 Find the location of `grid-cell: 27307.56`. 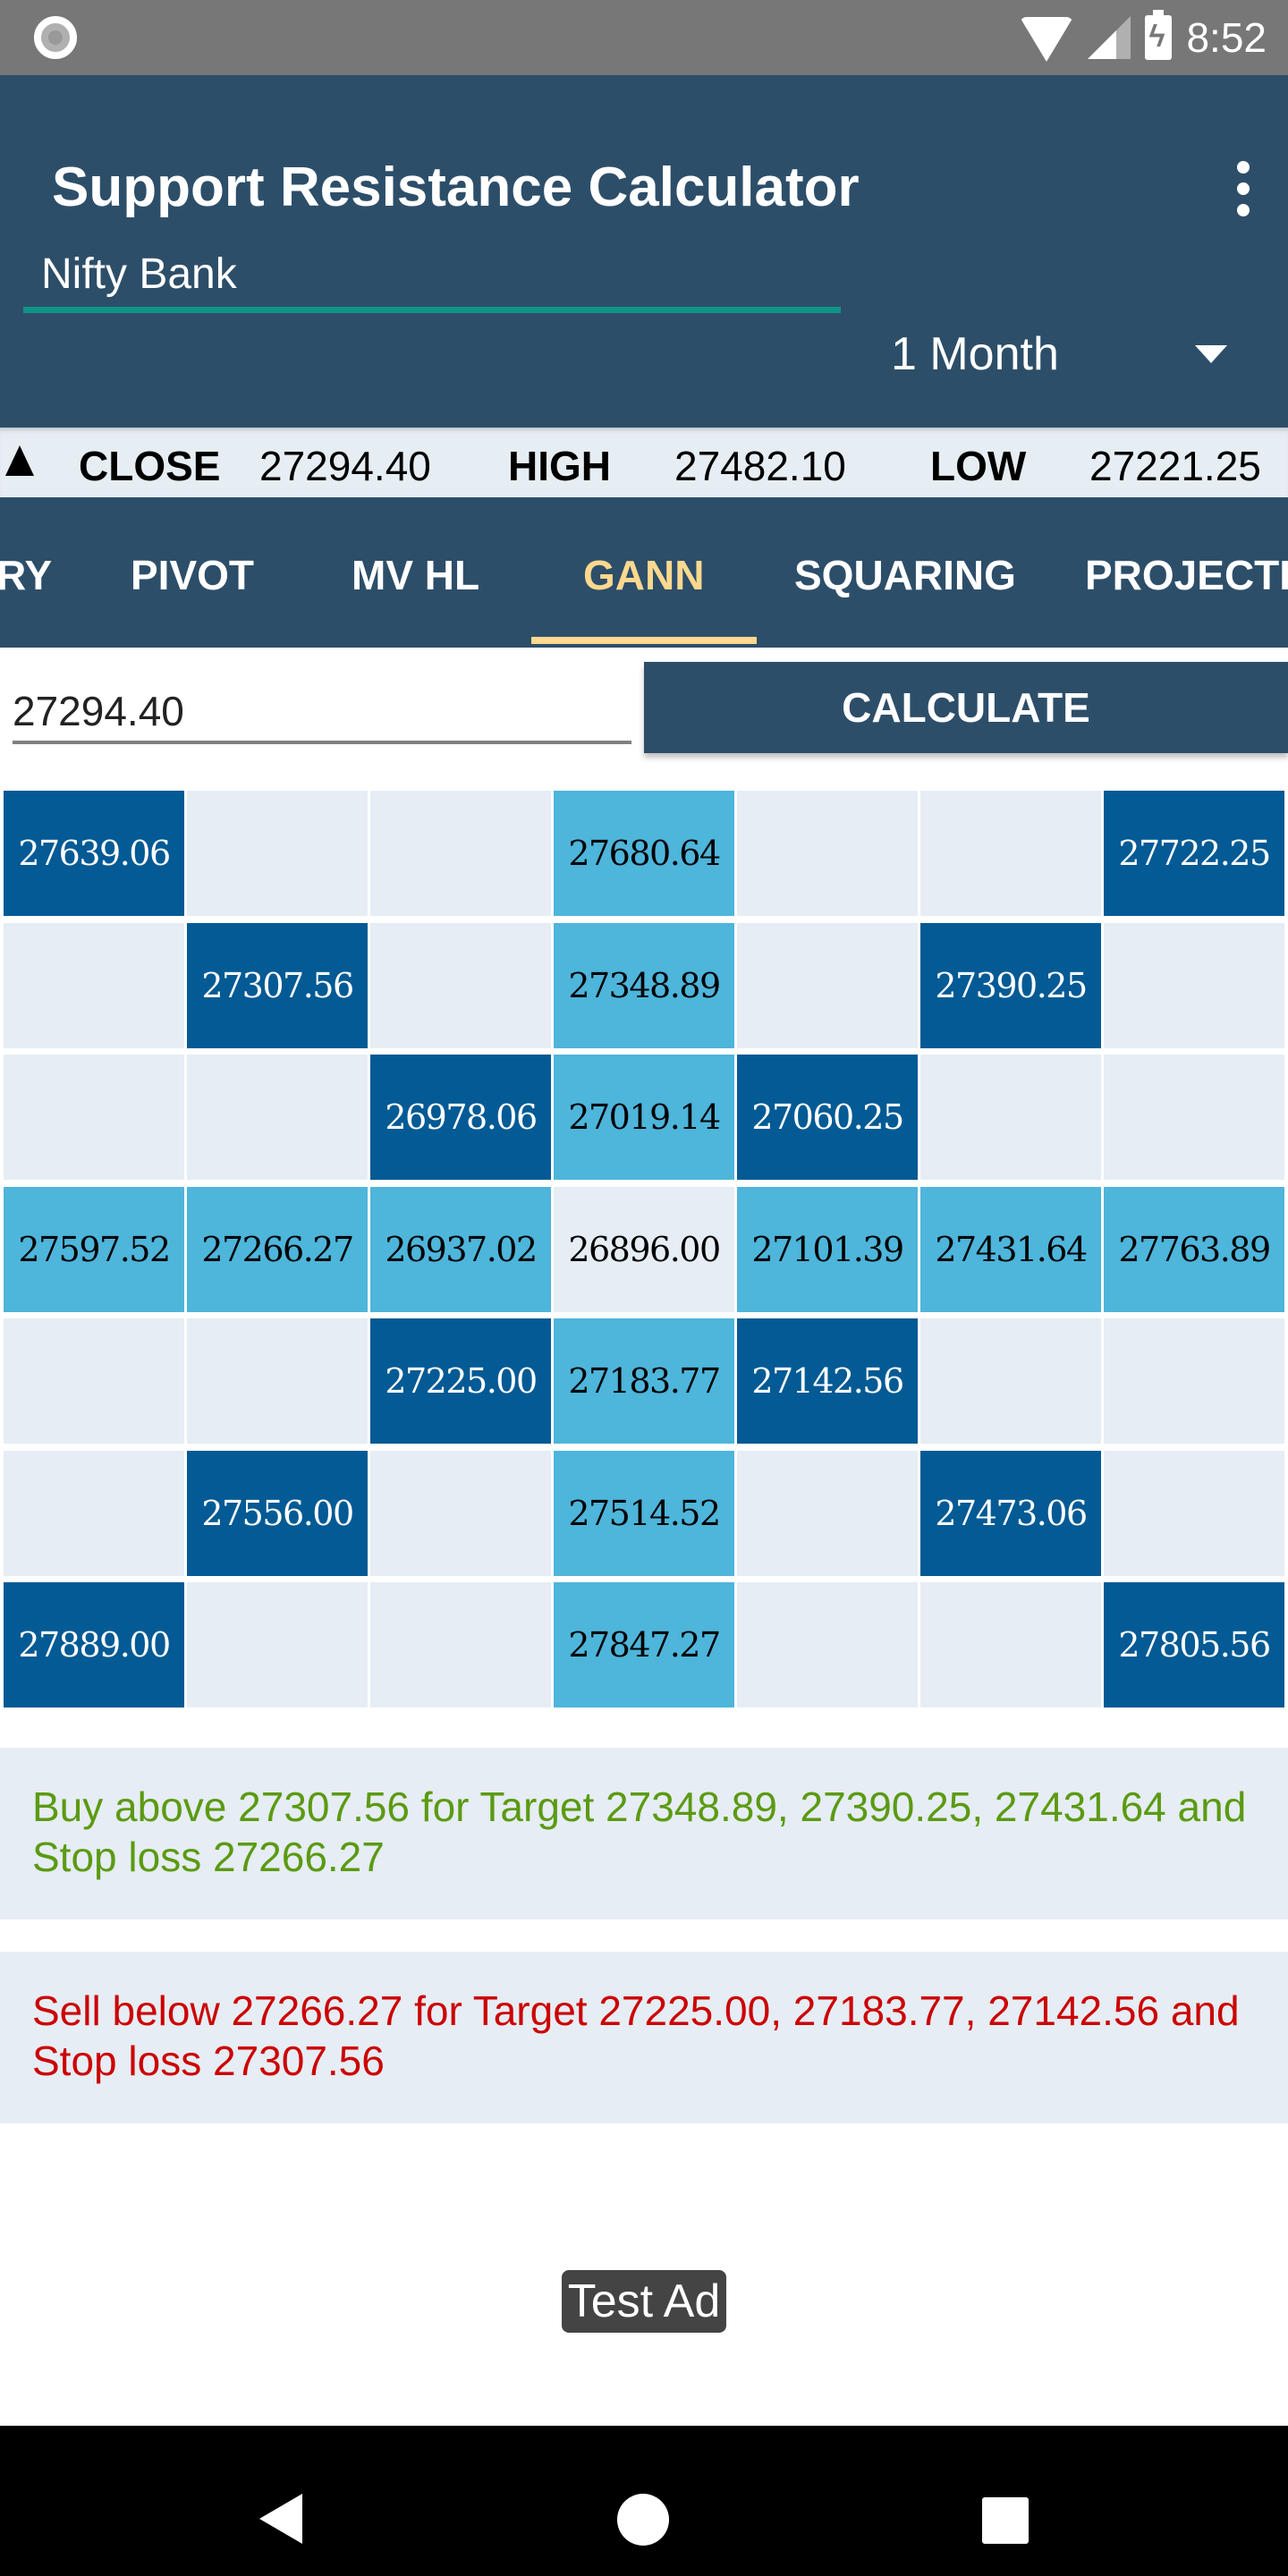

grid-cell: 27307.56 is located at coordinates (277, 985).